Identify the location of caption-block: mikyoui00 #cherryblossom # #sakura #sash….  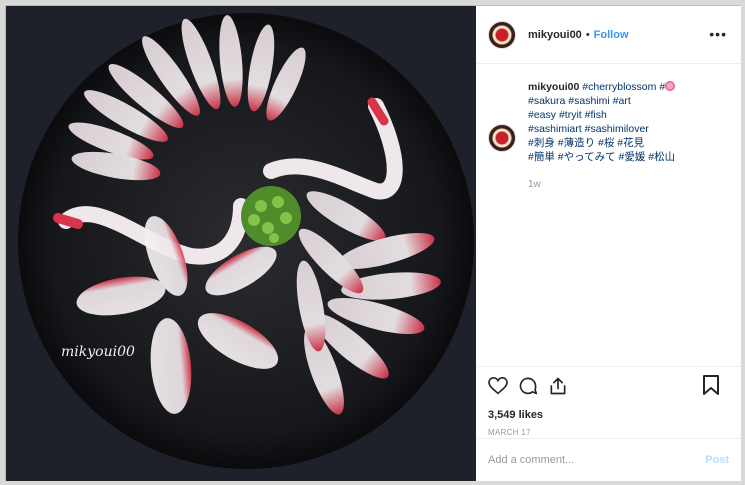
(610, 136).